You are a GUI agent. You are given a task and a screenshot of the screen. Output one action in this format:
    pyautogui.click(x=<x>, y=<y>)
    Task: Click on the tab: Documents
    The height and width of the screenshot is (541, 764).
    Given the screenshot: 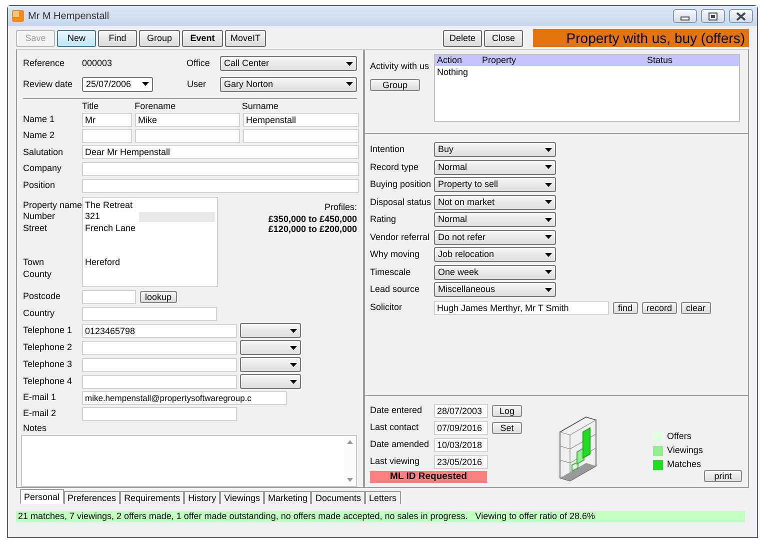 What is the action you would take?
    pyautogui.click(x=338, y=497)
    